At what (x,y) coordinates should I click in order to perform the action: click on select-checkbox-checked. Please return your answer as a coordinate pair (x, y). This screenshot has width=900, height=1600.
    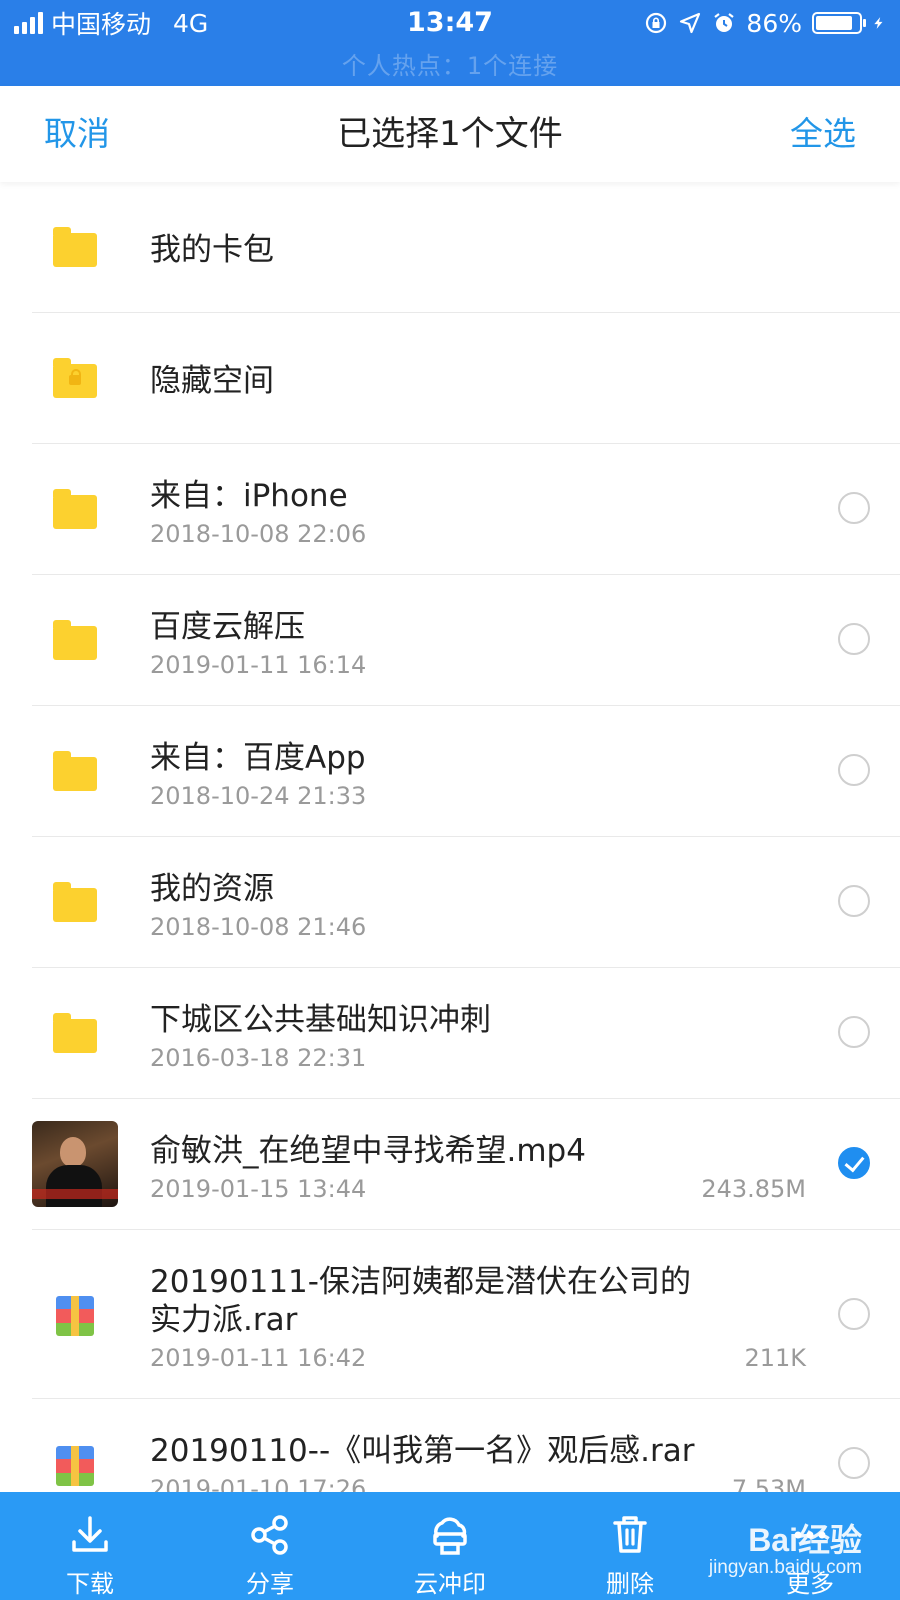
    Looking at the image, I should click on (854, 1163).